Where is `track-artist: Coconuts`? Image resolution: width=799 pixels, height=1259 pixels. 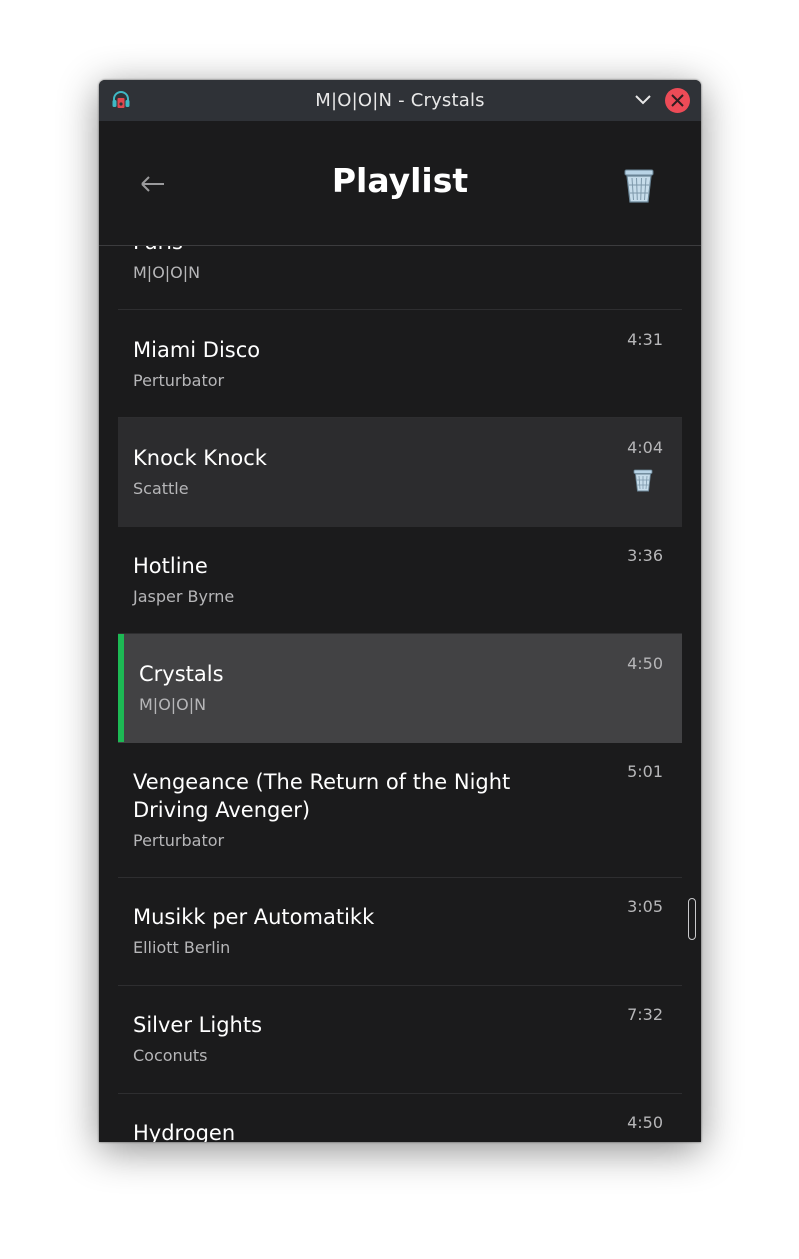
track-artist: Coconuts is located at coordinates (170, 1055).